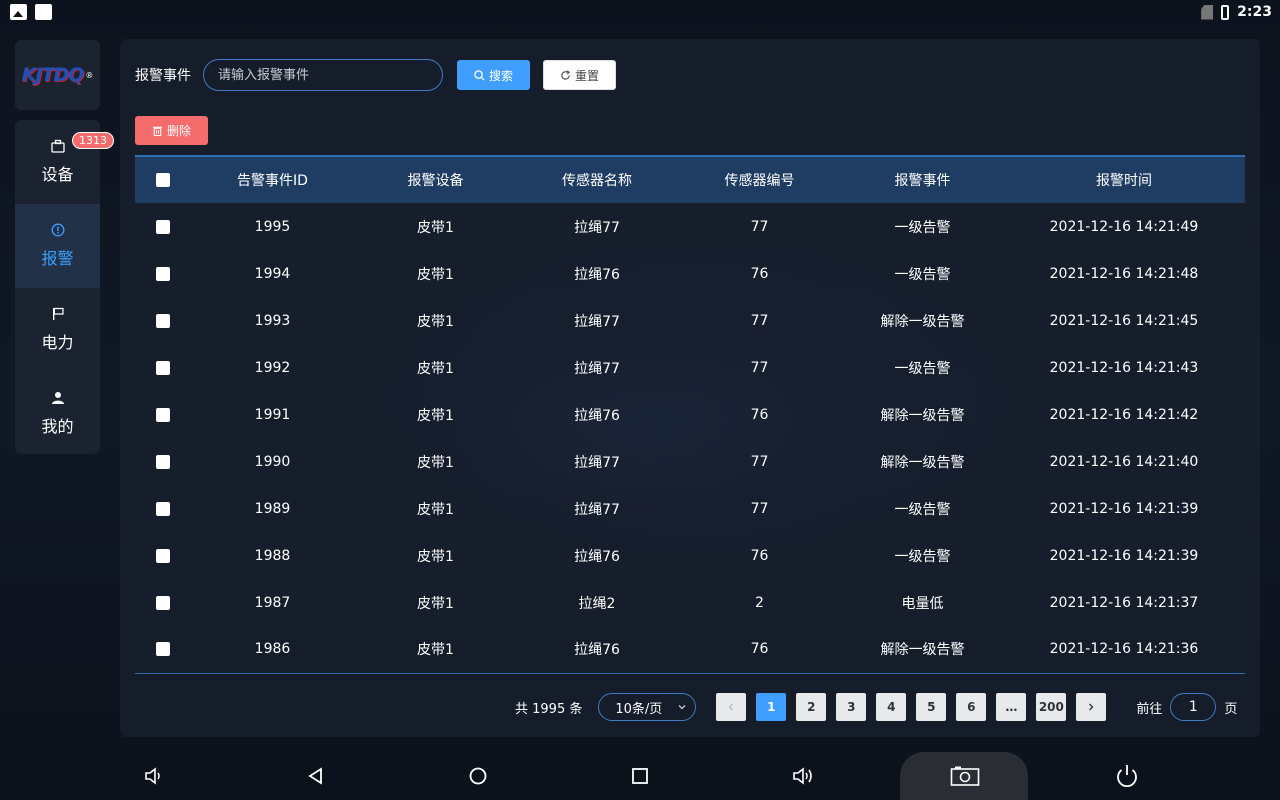 The image size is (1280, 800). Describe the element at coordinates (771, 707) in the screenshot. I see `page-button: 1` at that location.